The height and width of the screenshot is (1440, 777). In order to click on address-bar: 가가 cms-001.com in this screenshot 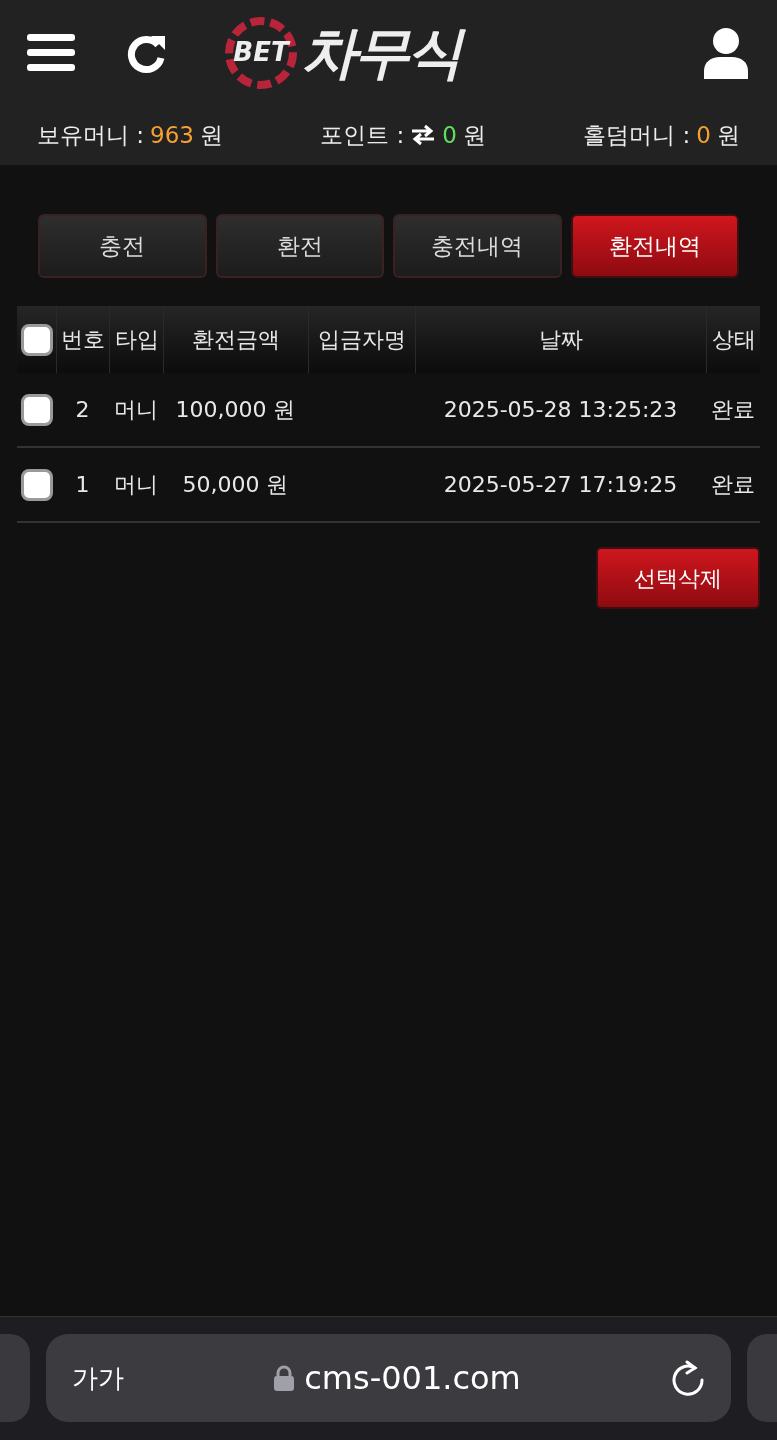, I will do `click(388, 1378)`.